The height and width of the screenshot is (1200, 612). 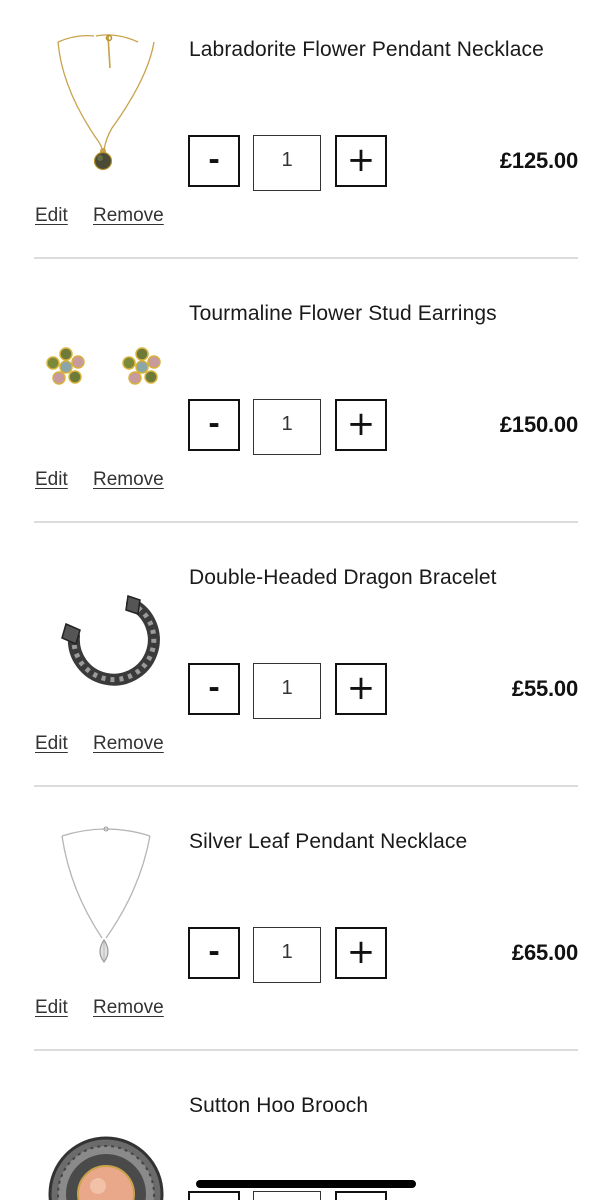 I want to click on product-name: Silver Leaf Pendant Necklace, so click(x=328, y=842).